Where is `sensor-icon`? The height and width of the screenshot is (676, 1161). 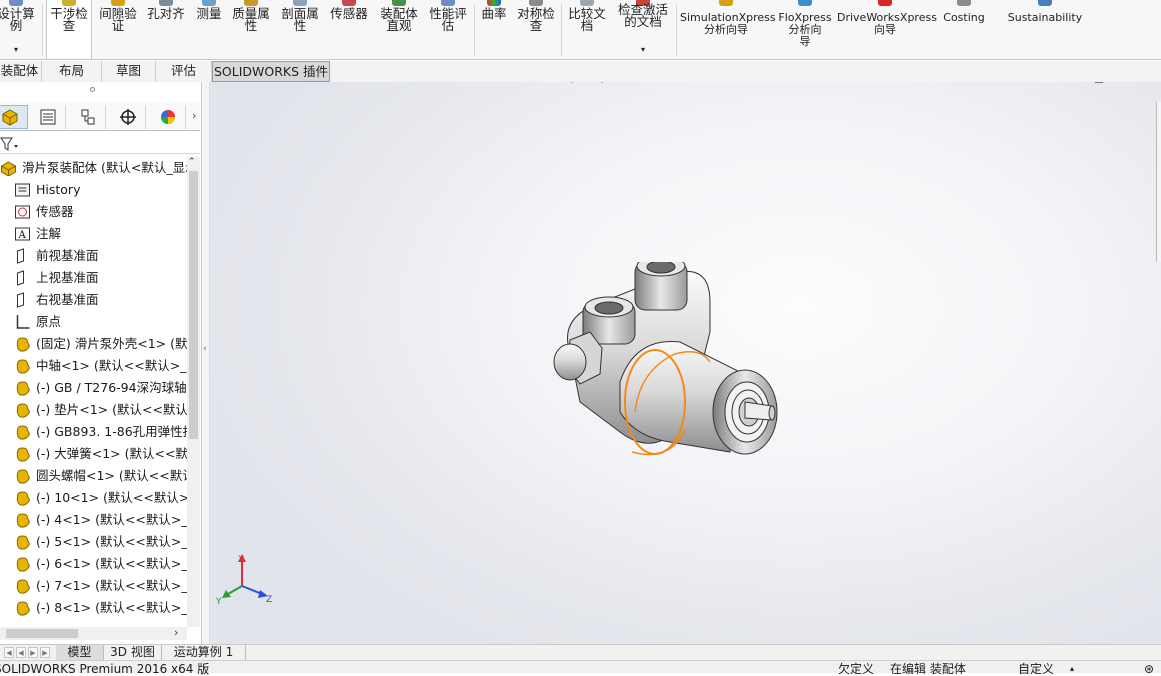
sensor-icon is located at coordinates (22, 212).